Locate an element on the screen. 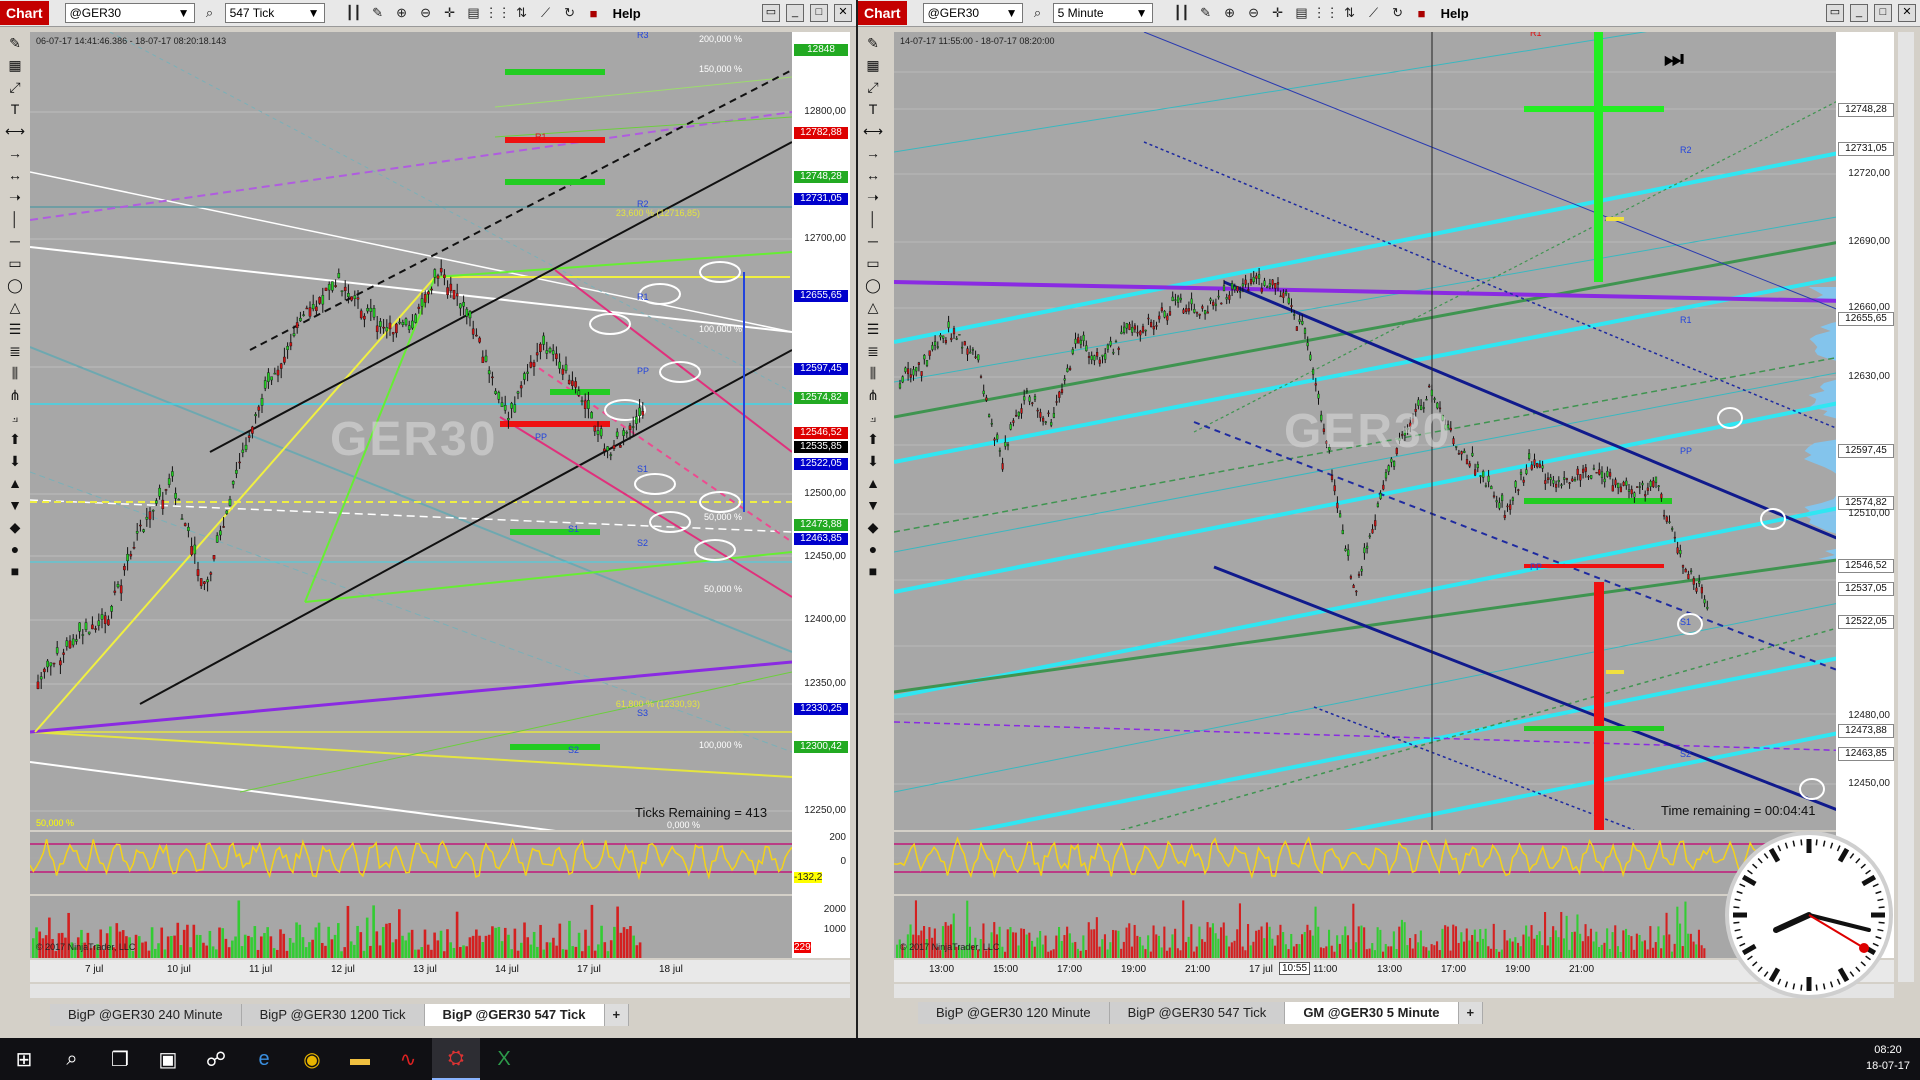  file-explorer-icon: ▬ is located at coordinates (360, 1059).